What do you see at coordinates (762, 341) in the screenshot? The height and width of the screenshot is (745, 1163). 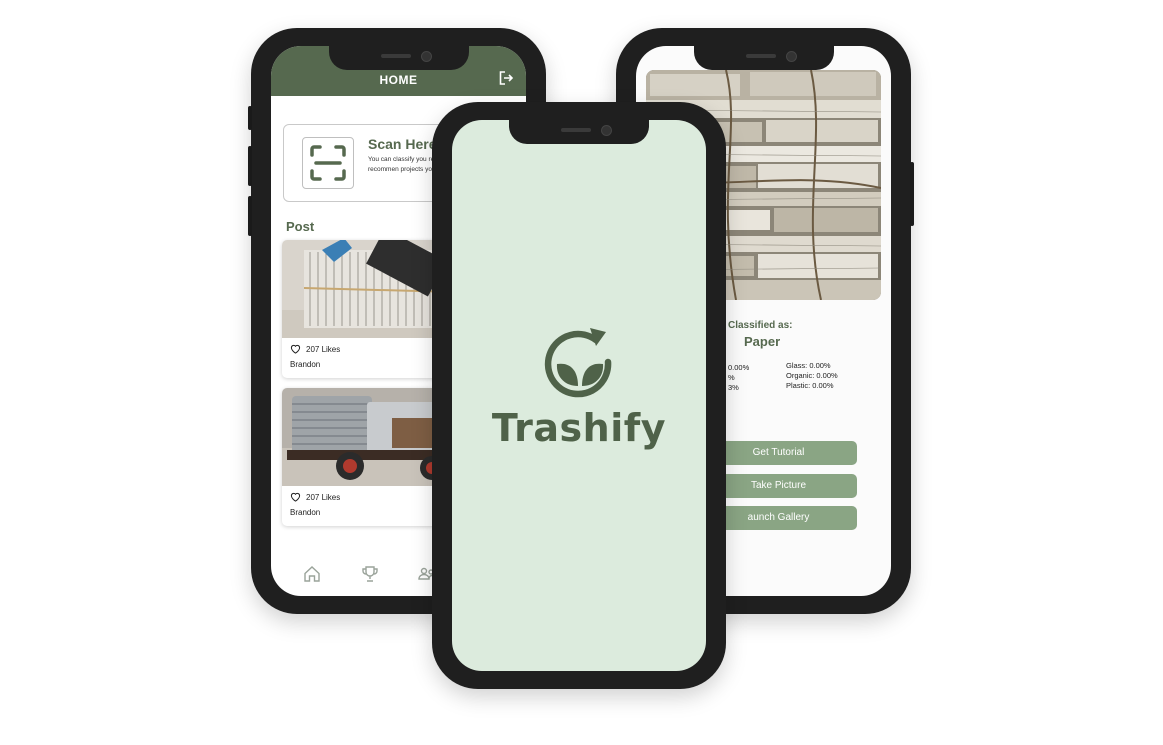 I see `classified-value: Paper` at bounding box center [762, 341].